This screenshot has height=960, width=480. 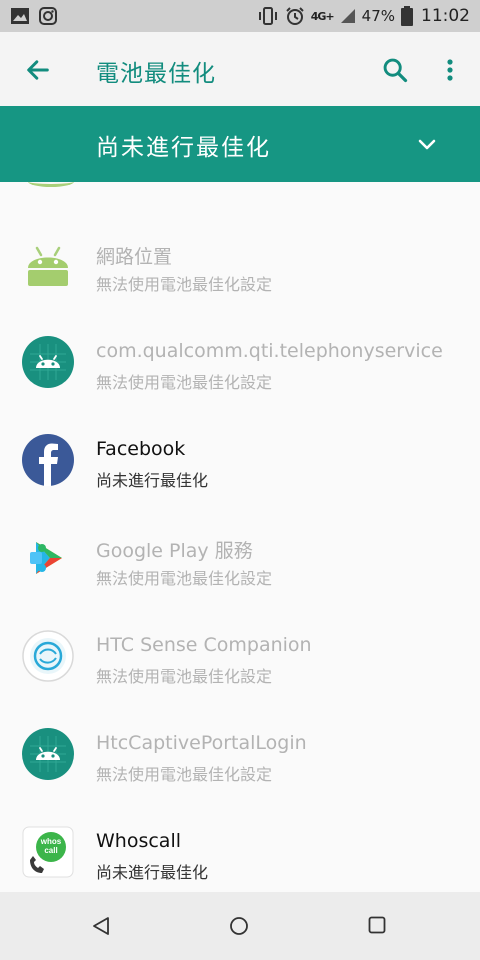 What do you see at coordinates (267, 16) in the screenshot?
I see `vibrate-icon` at bounding box center [267, 16].